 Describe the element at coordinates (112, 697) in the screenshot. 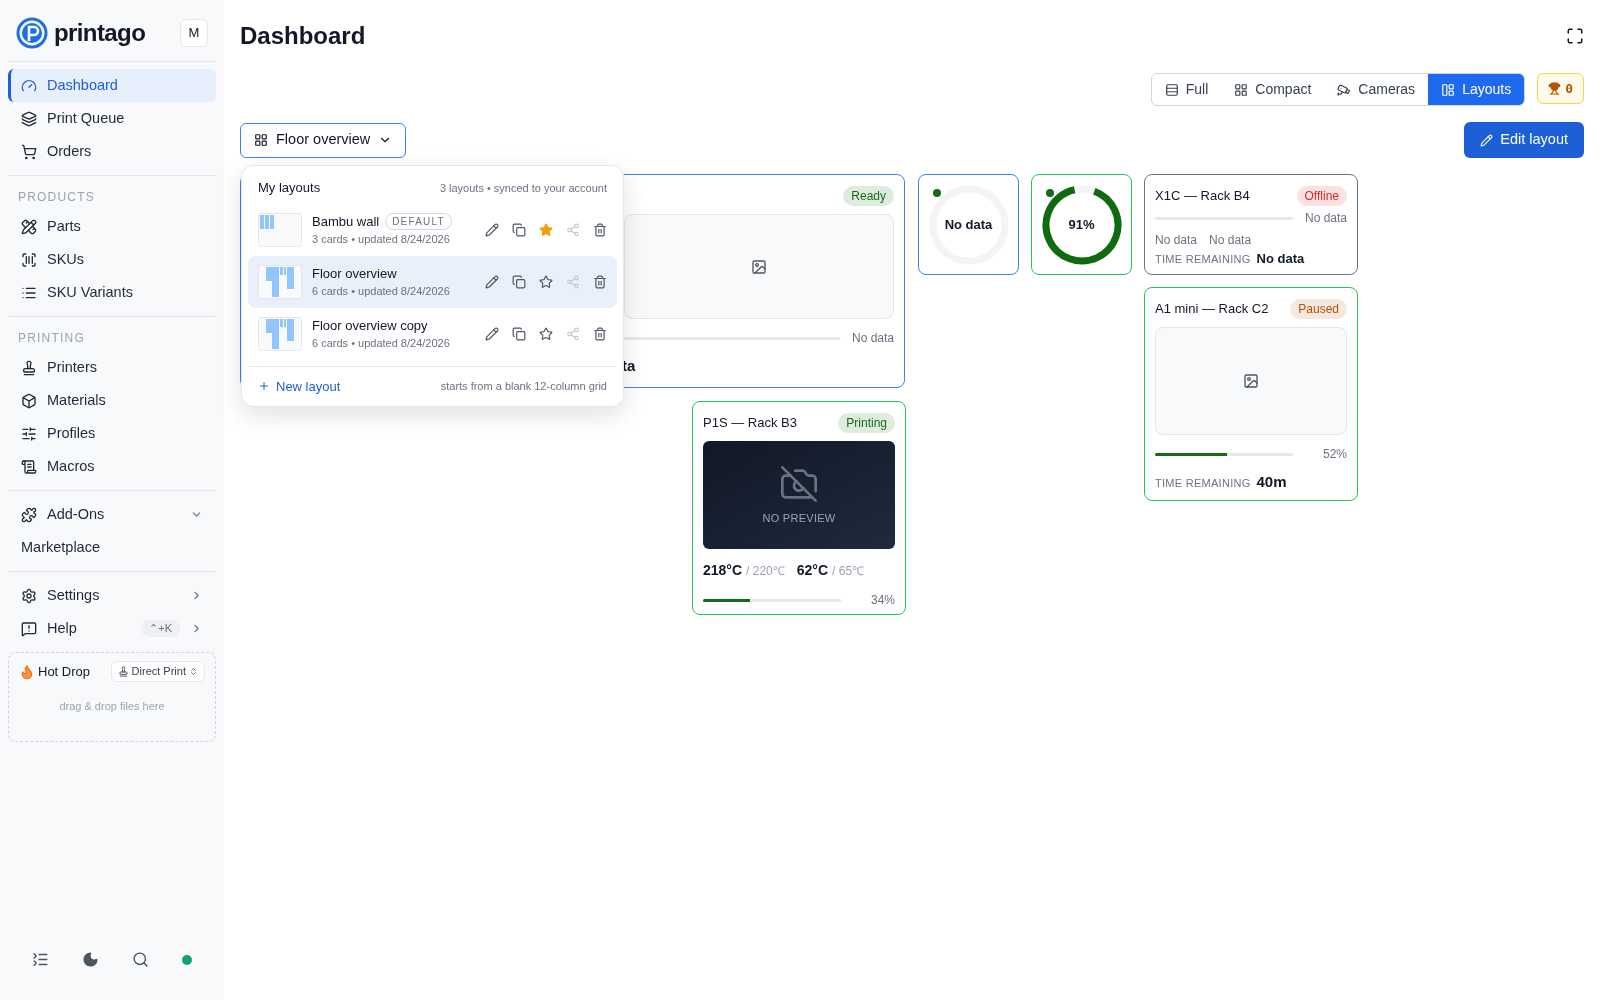

I see `hot-drop-zone: Hot Drop Direct Print drag & drop files here` at that location.